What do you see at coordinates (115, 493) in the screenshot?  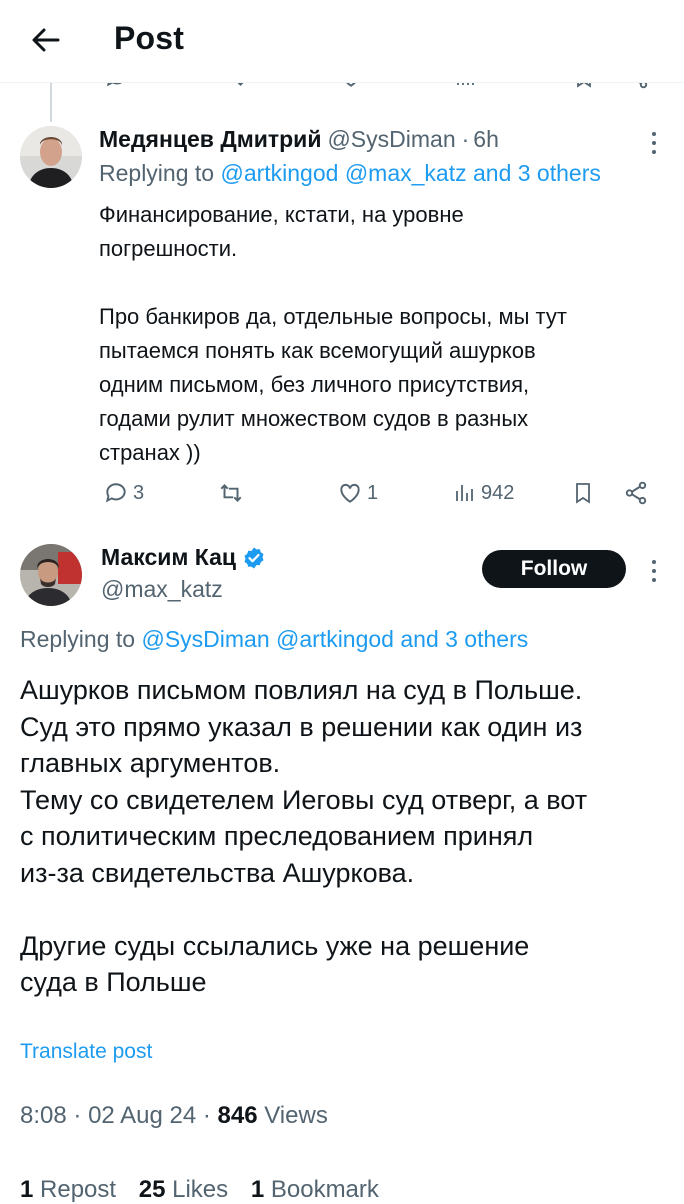 I see `reply-icon` at bounding box center [115, 493].